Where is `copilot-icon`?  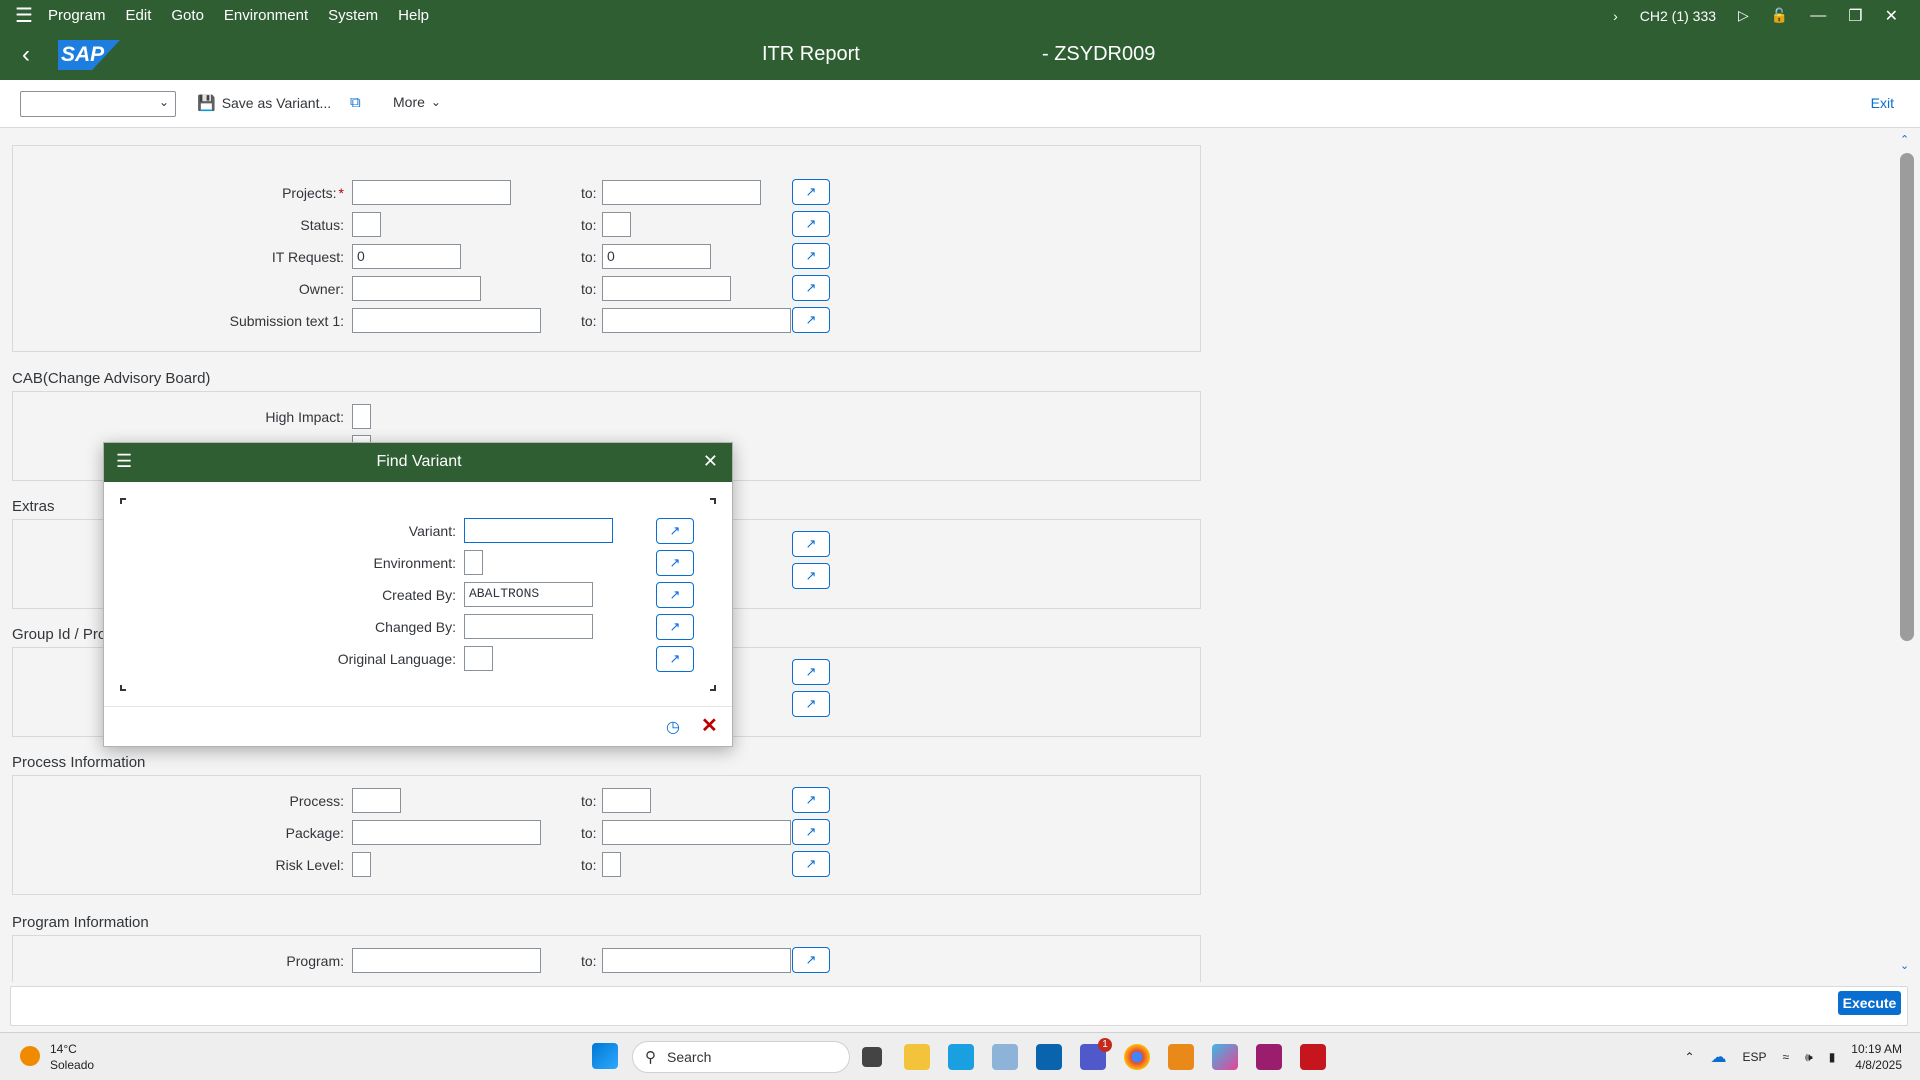 copilot-icon is located at coordinates (1225, 1057).